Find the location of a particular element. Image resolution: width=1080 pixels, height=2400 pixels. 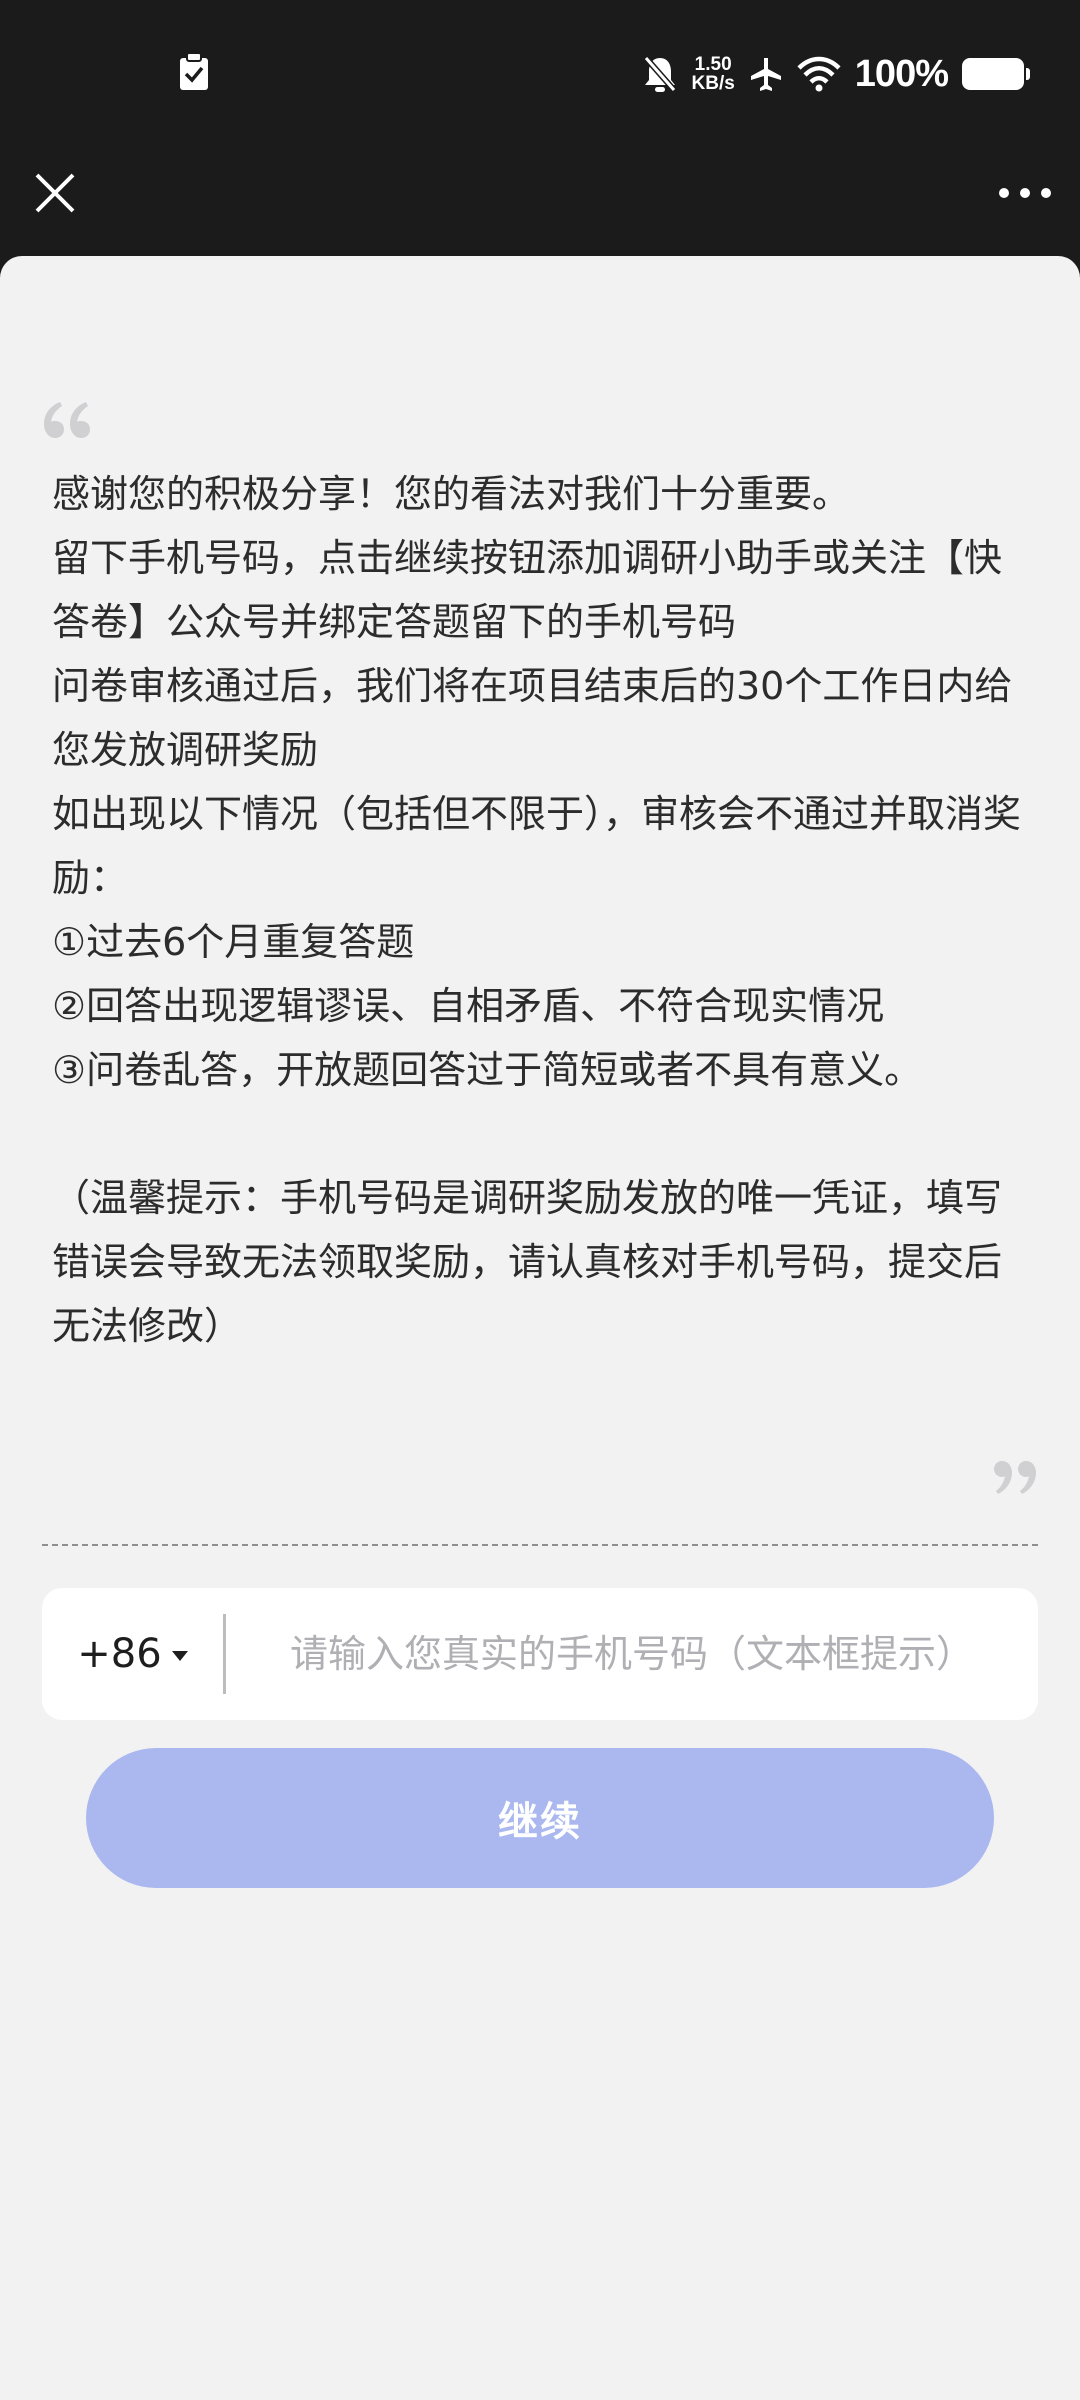

country-code-label: +86 is located at coordinates (119, 1654).